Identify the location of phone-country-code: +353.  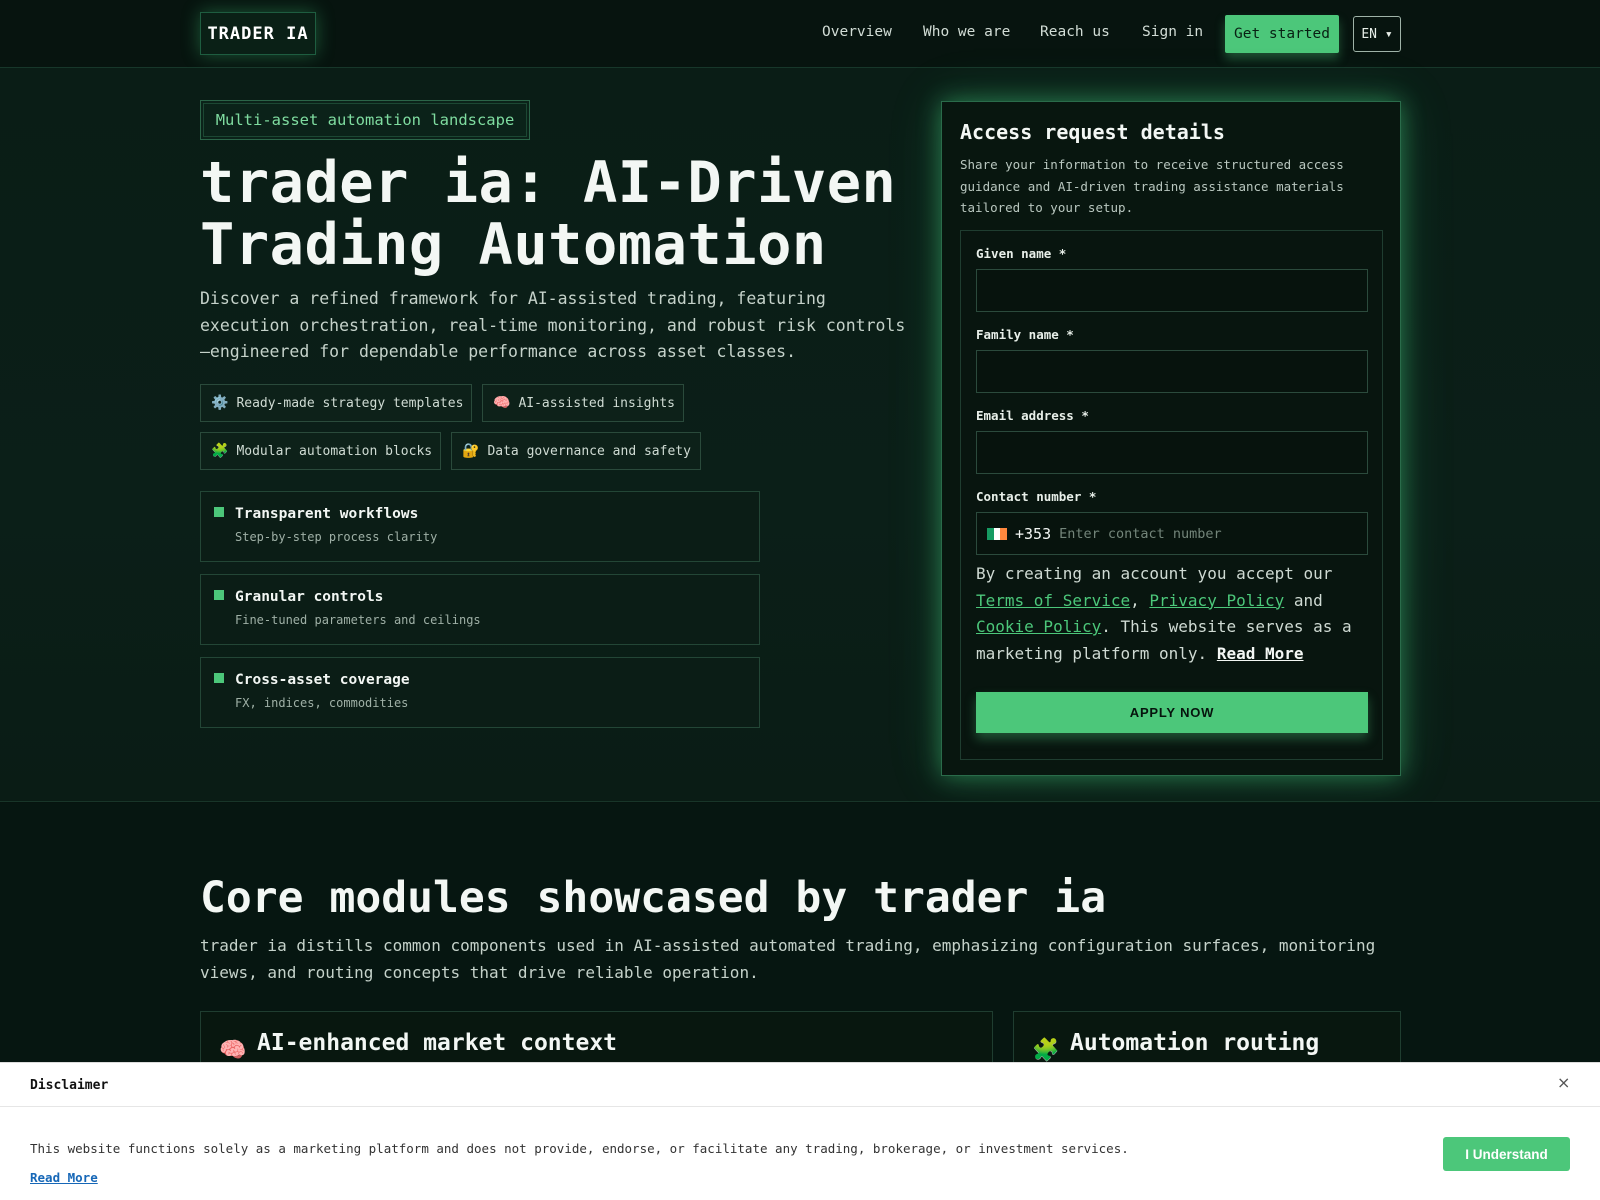
(1033, 534).